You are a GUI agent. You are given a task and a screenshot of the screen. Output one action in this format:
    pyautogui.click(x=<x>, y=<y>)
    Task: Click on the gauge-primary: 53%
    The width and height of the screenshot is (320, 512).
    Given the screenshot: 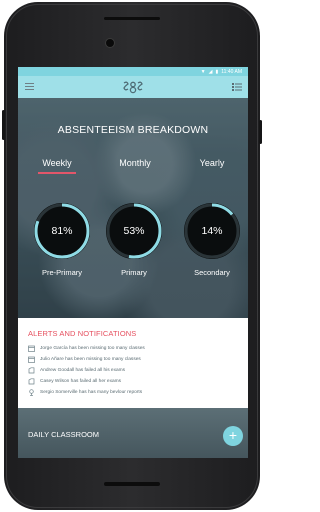 What is the action you would take?
    pyautogui.click(x=134, y=231)
    